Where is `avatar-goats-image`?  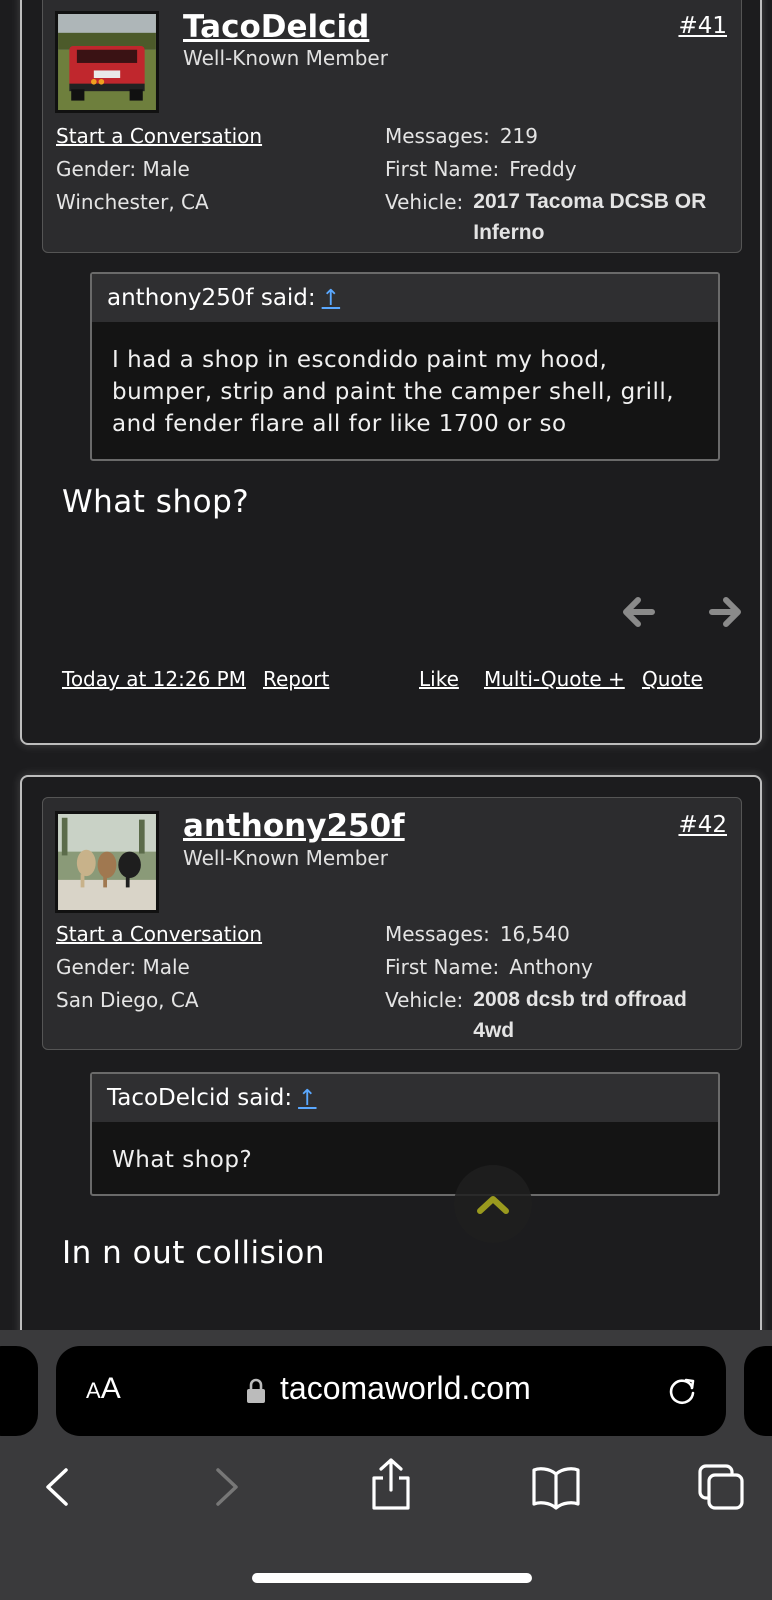 avatar-goats-image is located at coordinates (107, 862).